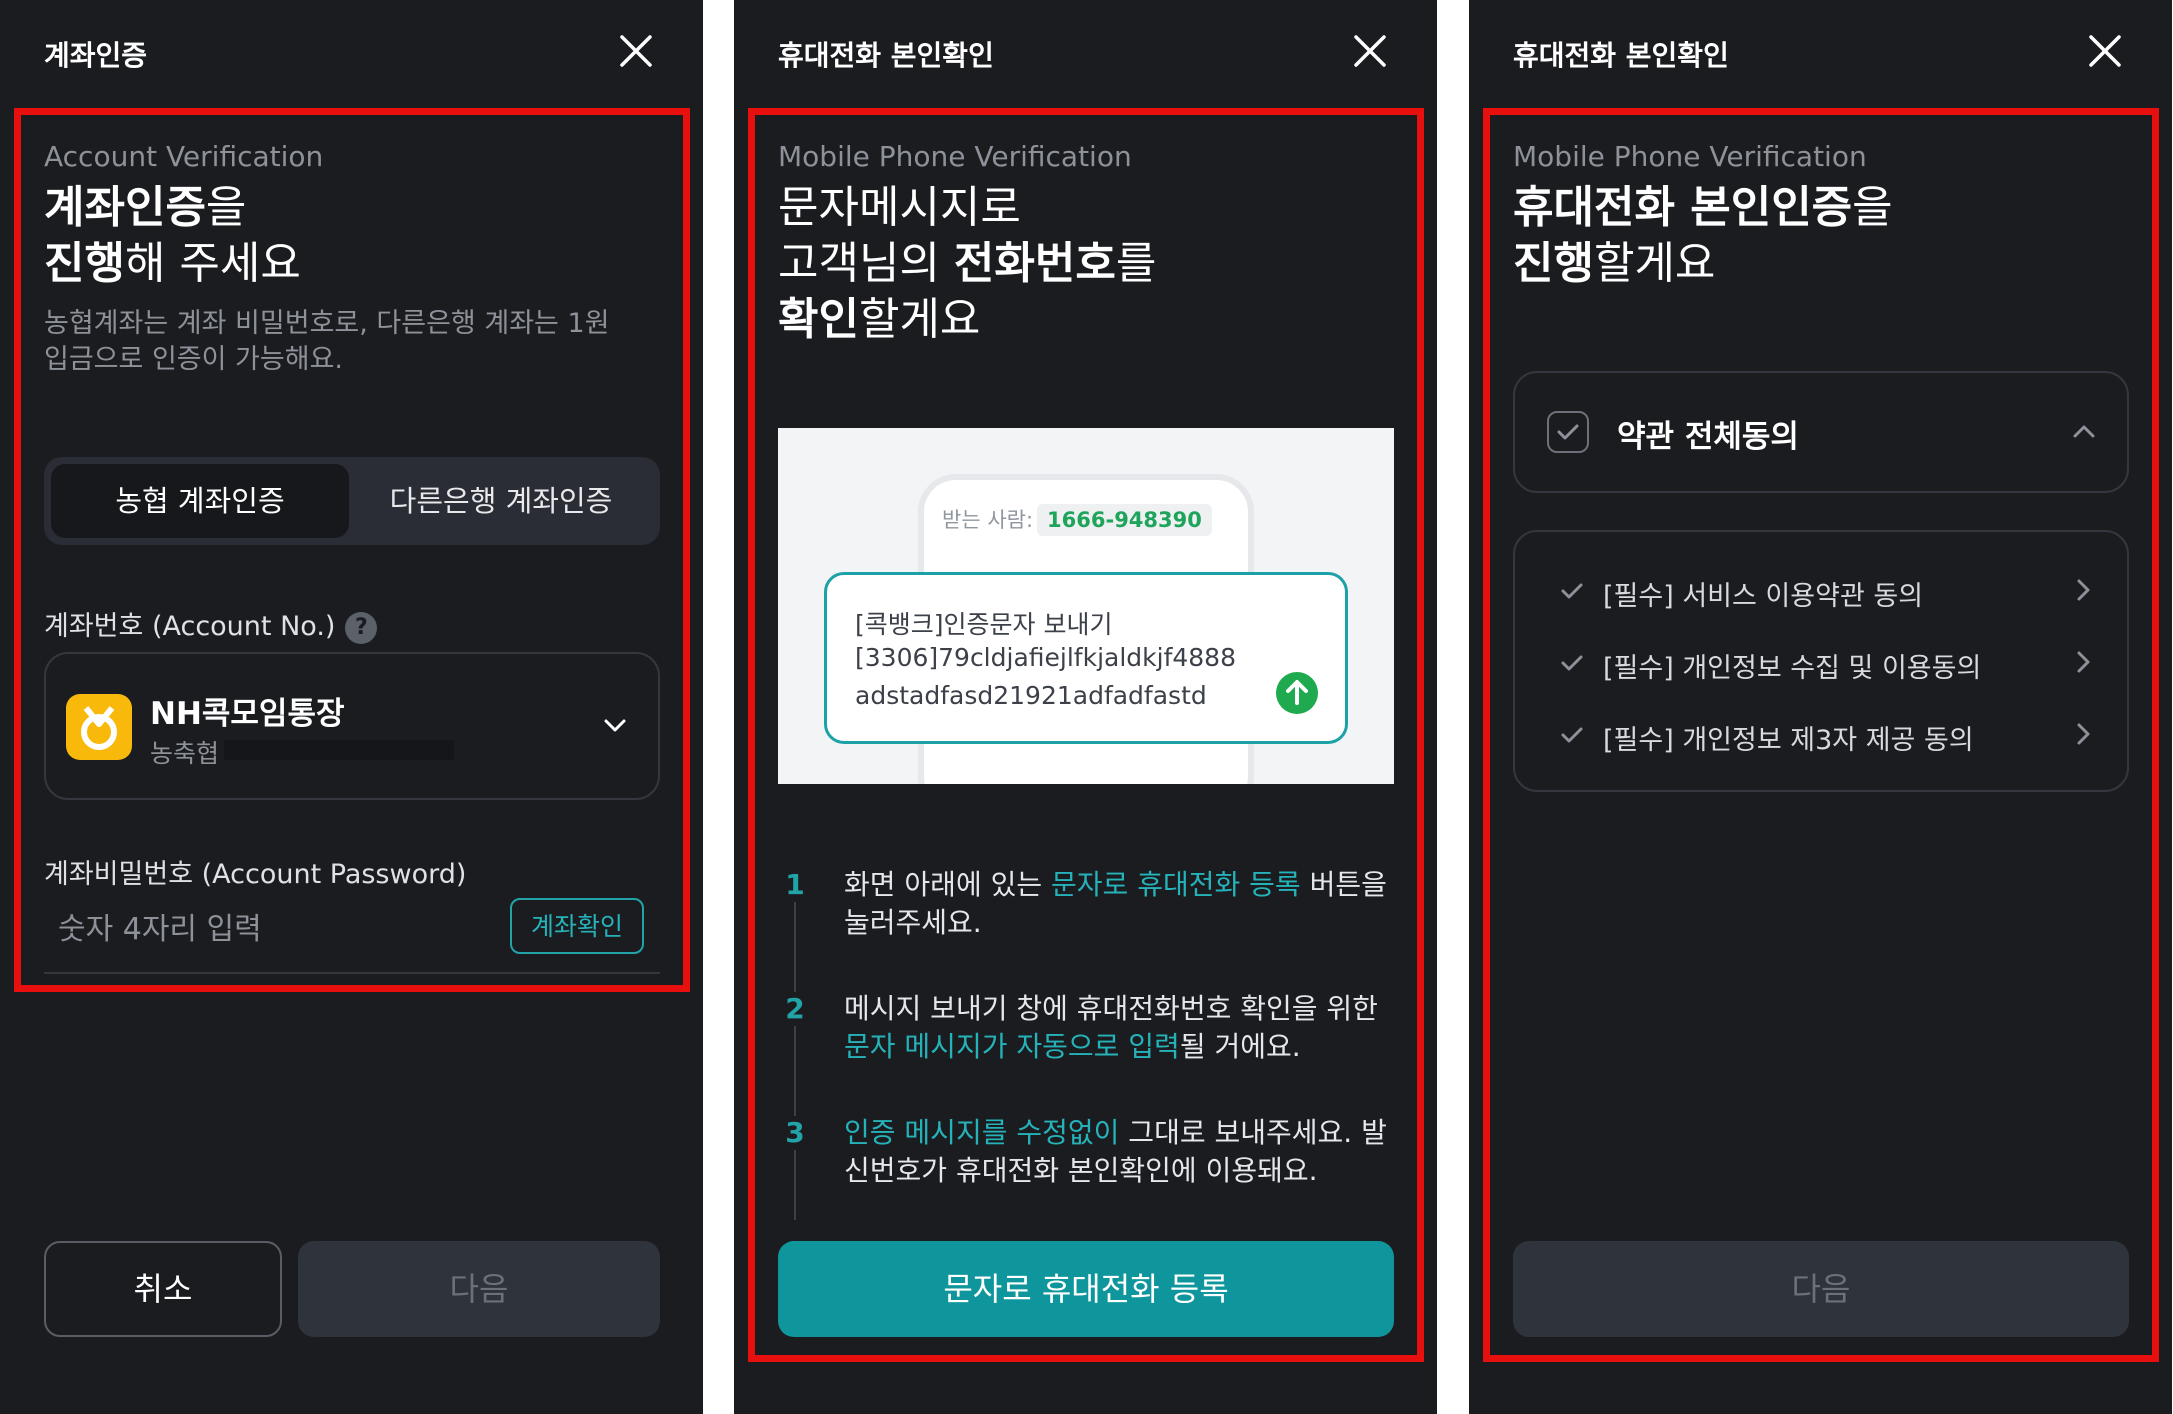  I want to click on term-label: [필수] 개인정보 제3자 제공 동의, so click(1788, 740).